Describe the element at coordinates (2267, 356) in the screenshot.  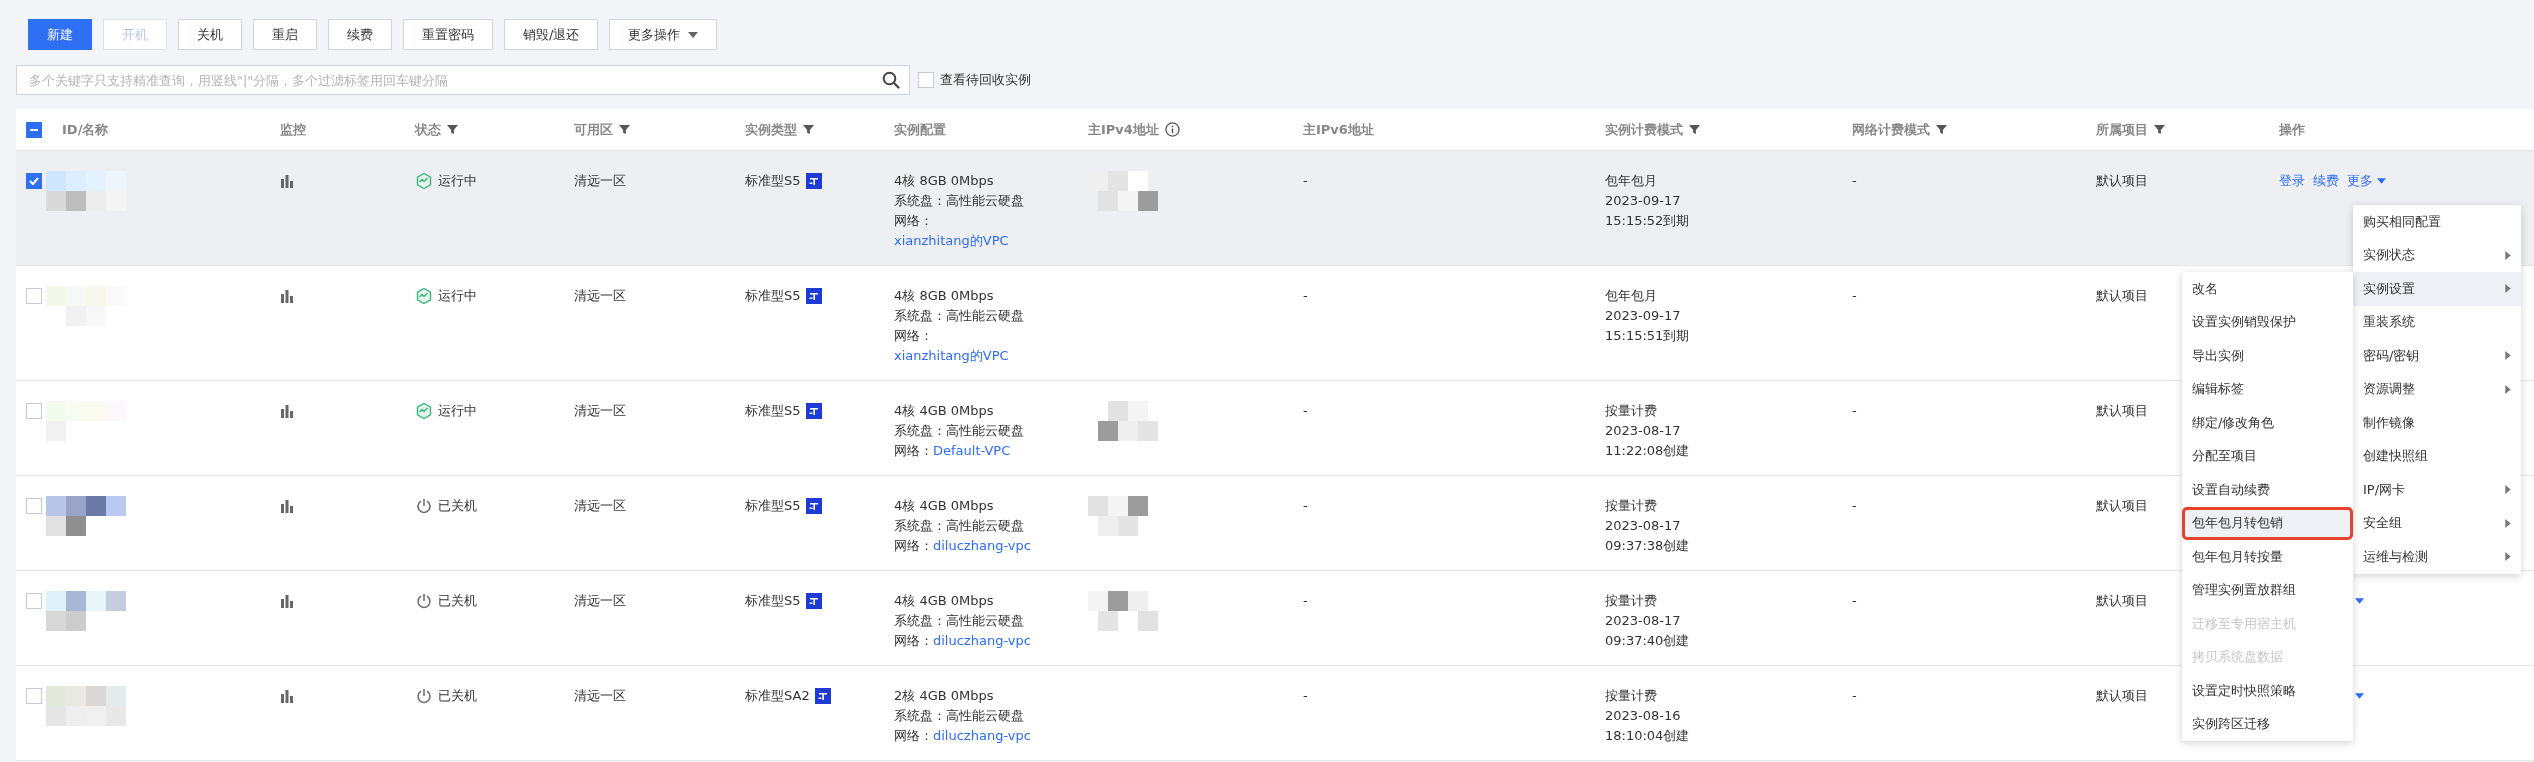
I see `menu-item: 导出实例` at that location.